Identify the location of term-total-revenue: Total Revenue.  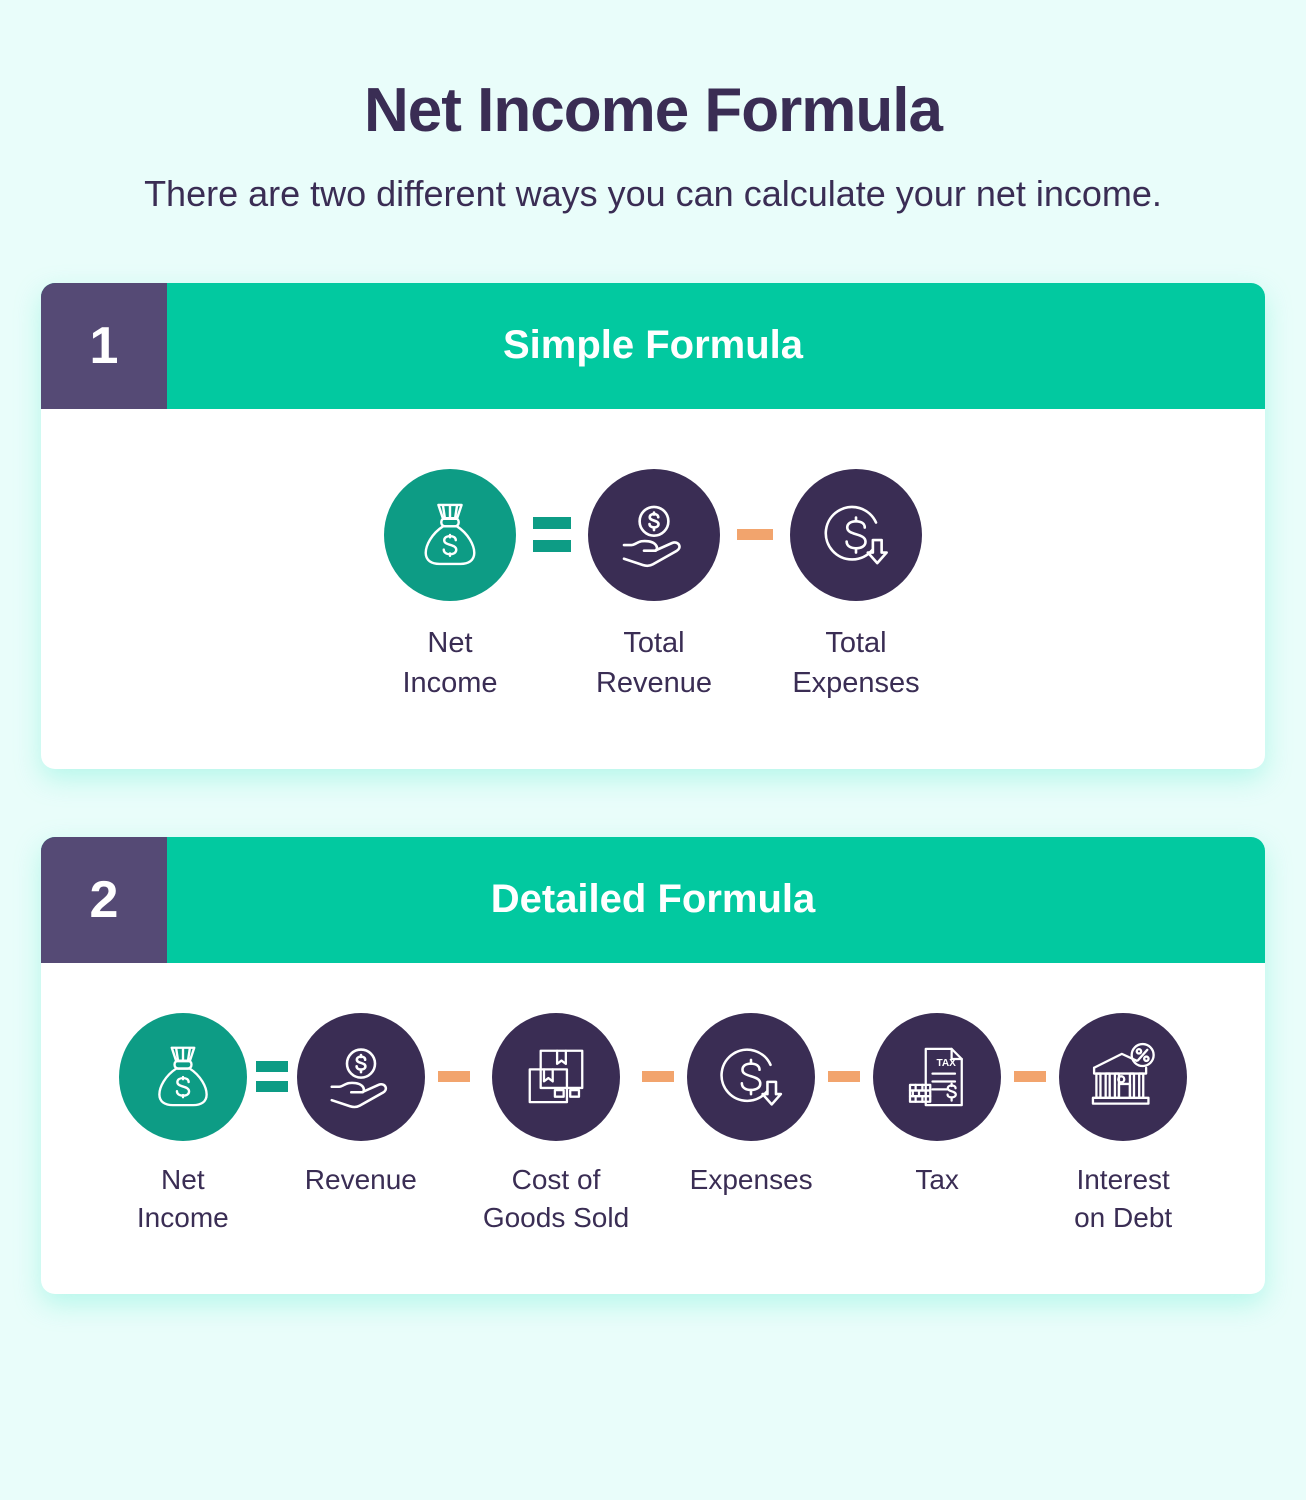
(654, 585).